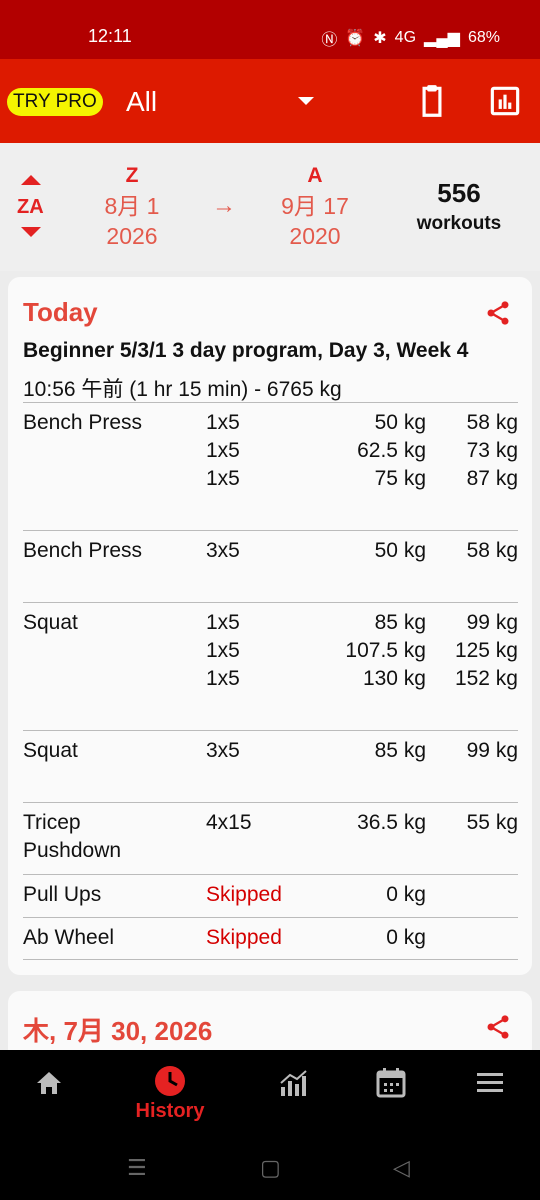 Image resolution: width=540 pixels, height=1200 pixels. What do you see at coordinates (49, 1083) in the screenshot?
I see `home-icon` at bounding box center [49, 1083].